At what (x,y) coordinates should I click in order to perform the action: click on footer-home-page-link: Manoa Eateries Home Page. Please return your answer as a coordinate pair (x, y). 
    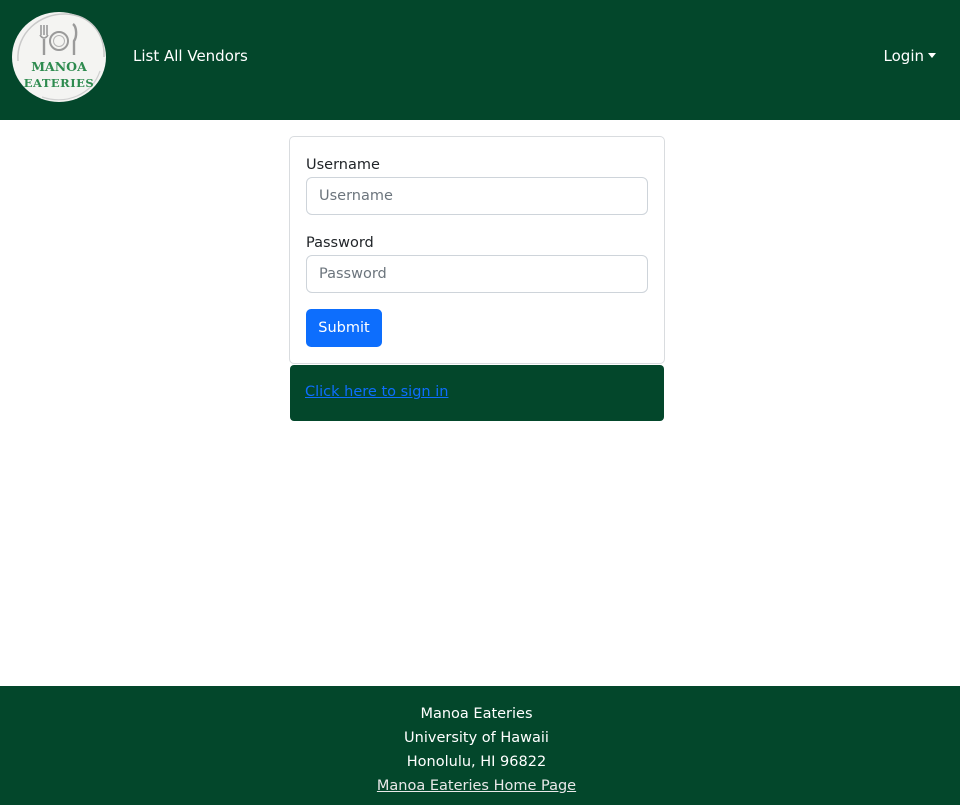
    Looking at the image, I should click on (476, 786).